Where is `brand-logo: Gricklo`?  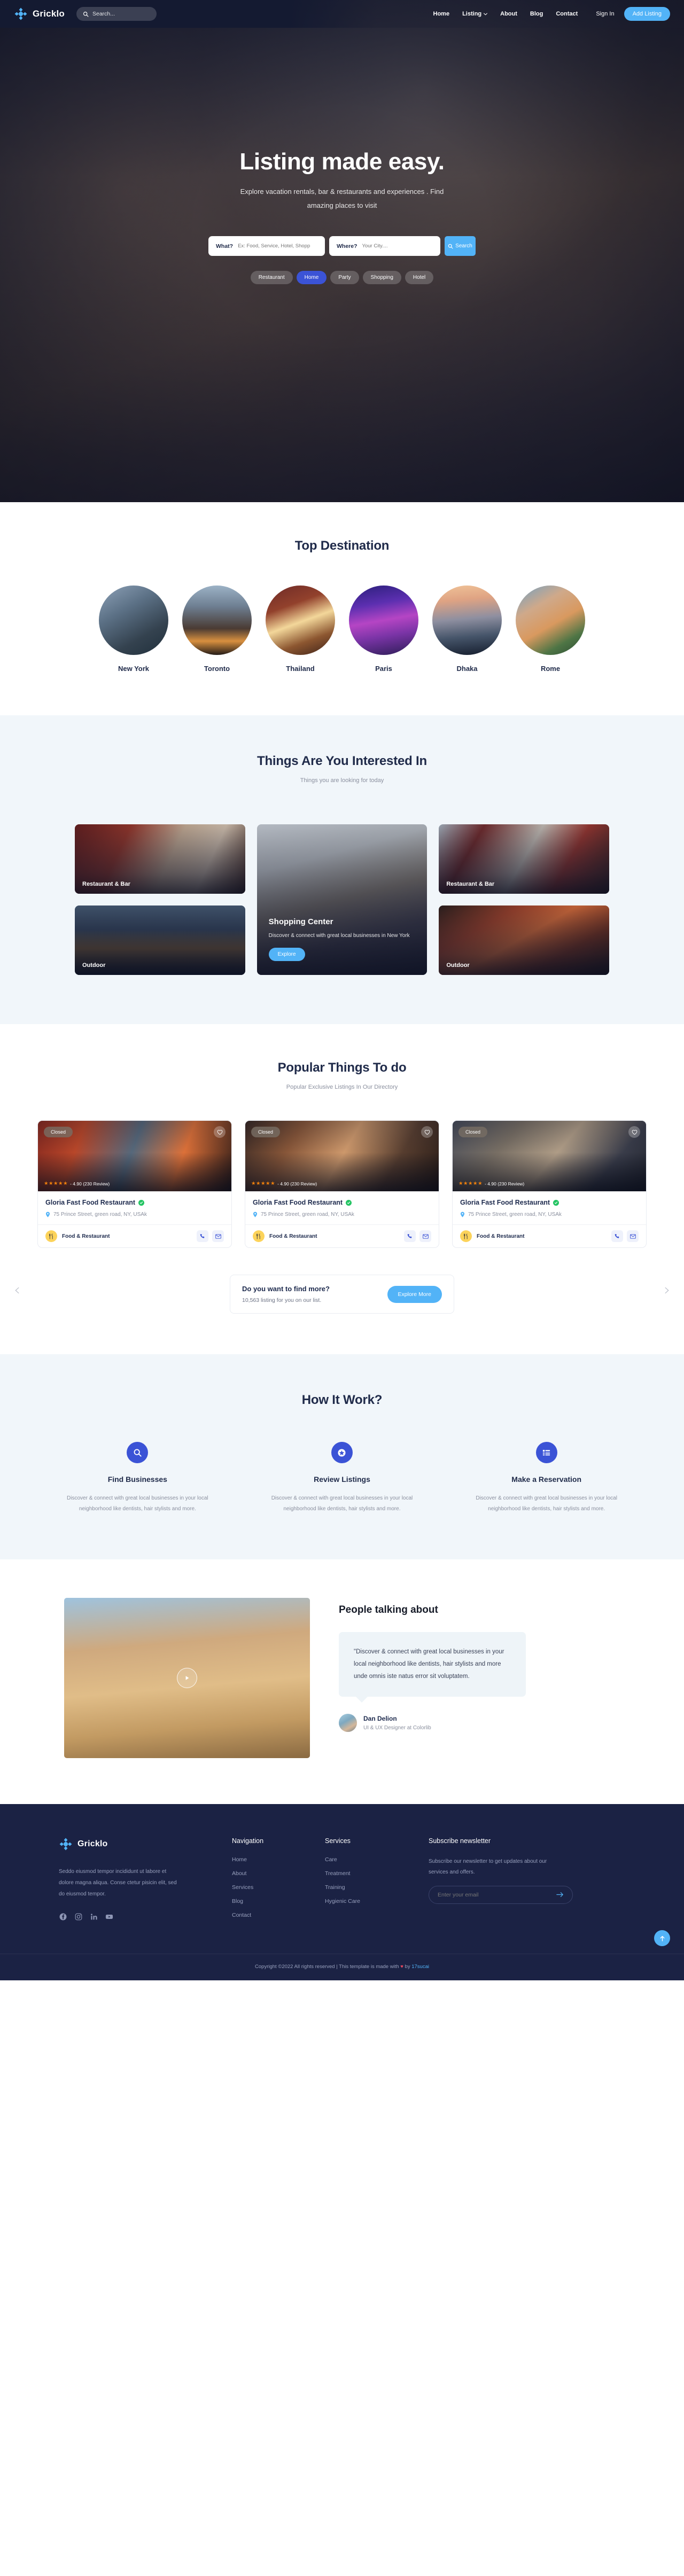
brand-logo: Gricklo is located at coordinates (39, 14).